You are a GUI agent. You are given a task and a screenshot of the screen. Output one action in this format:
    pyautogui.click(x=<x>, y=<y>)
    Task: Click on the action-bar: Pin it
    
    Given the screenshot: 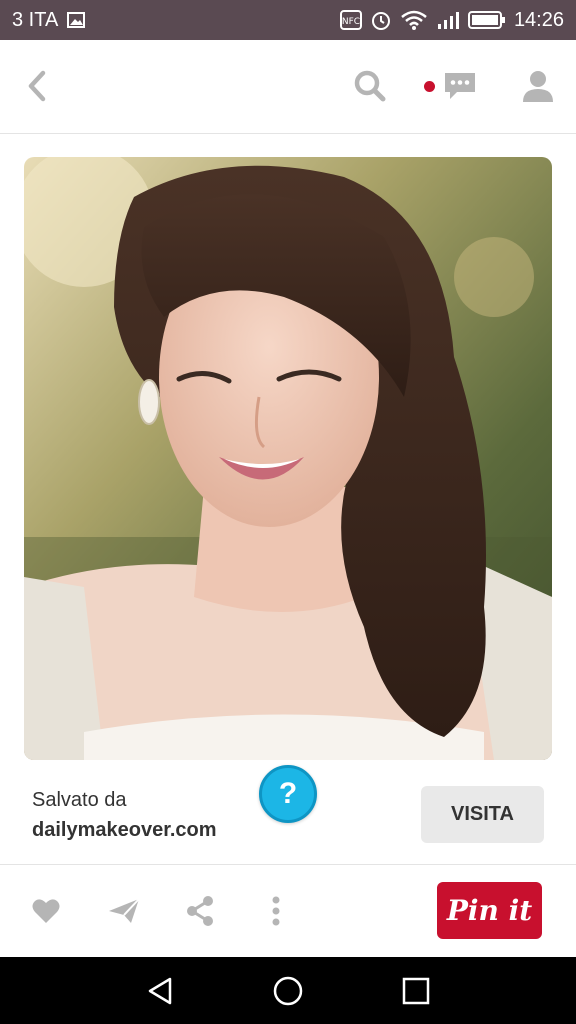 What is the action you would take?
    pyautogui.click(x=288, y=911)
    